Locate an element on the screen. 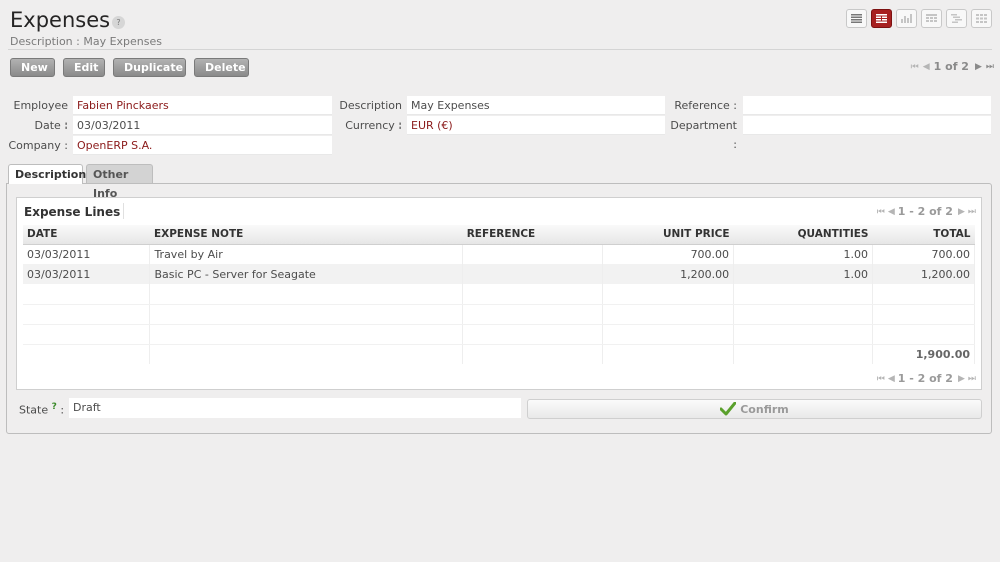 This screenshot has height=562, width=1000. state-label-group: State ? : is located at coordinates (41, 409).